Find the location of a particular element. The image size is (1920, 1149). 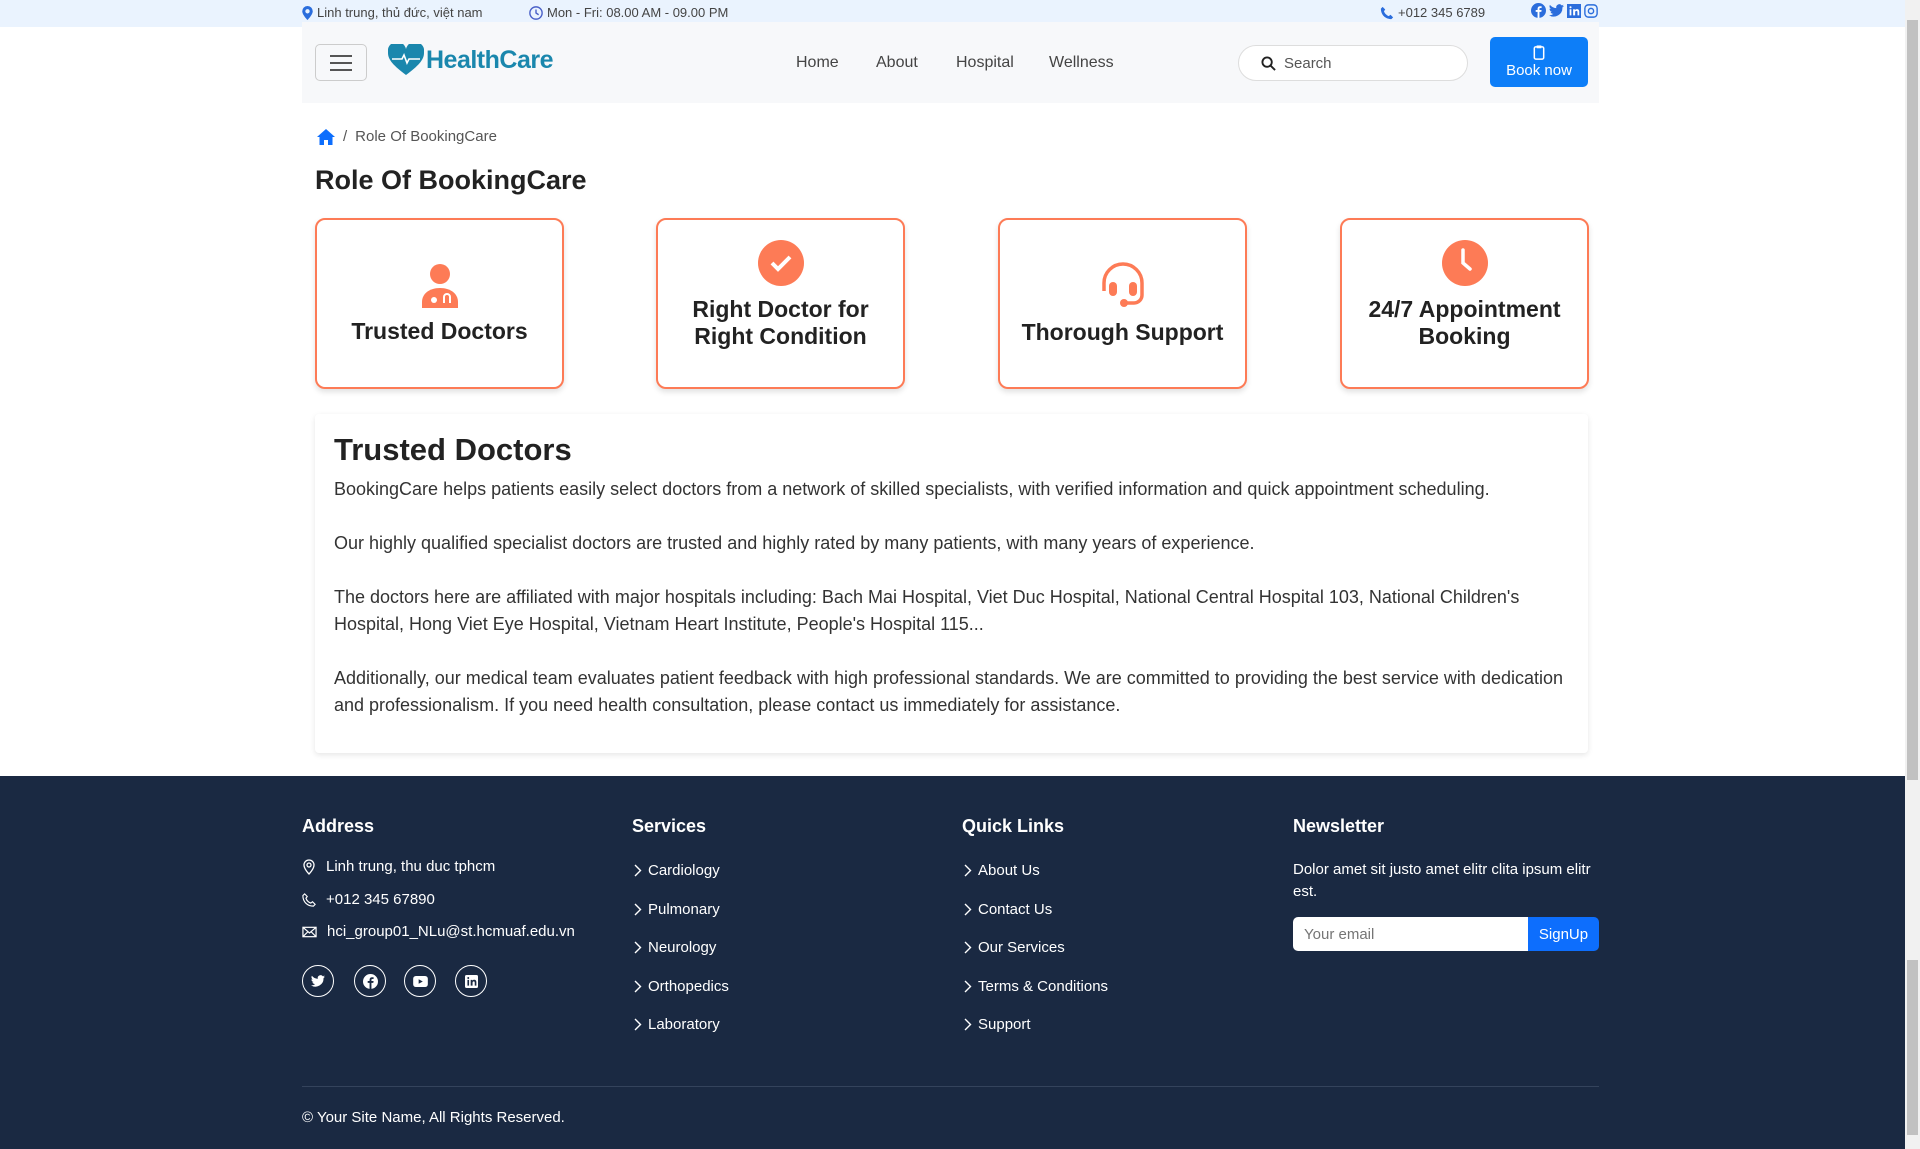

footer-phone: +012 345 67890 is located at coordinates (368, 899).